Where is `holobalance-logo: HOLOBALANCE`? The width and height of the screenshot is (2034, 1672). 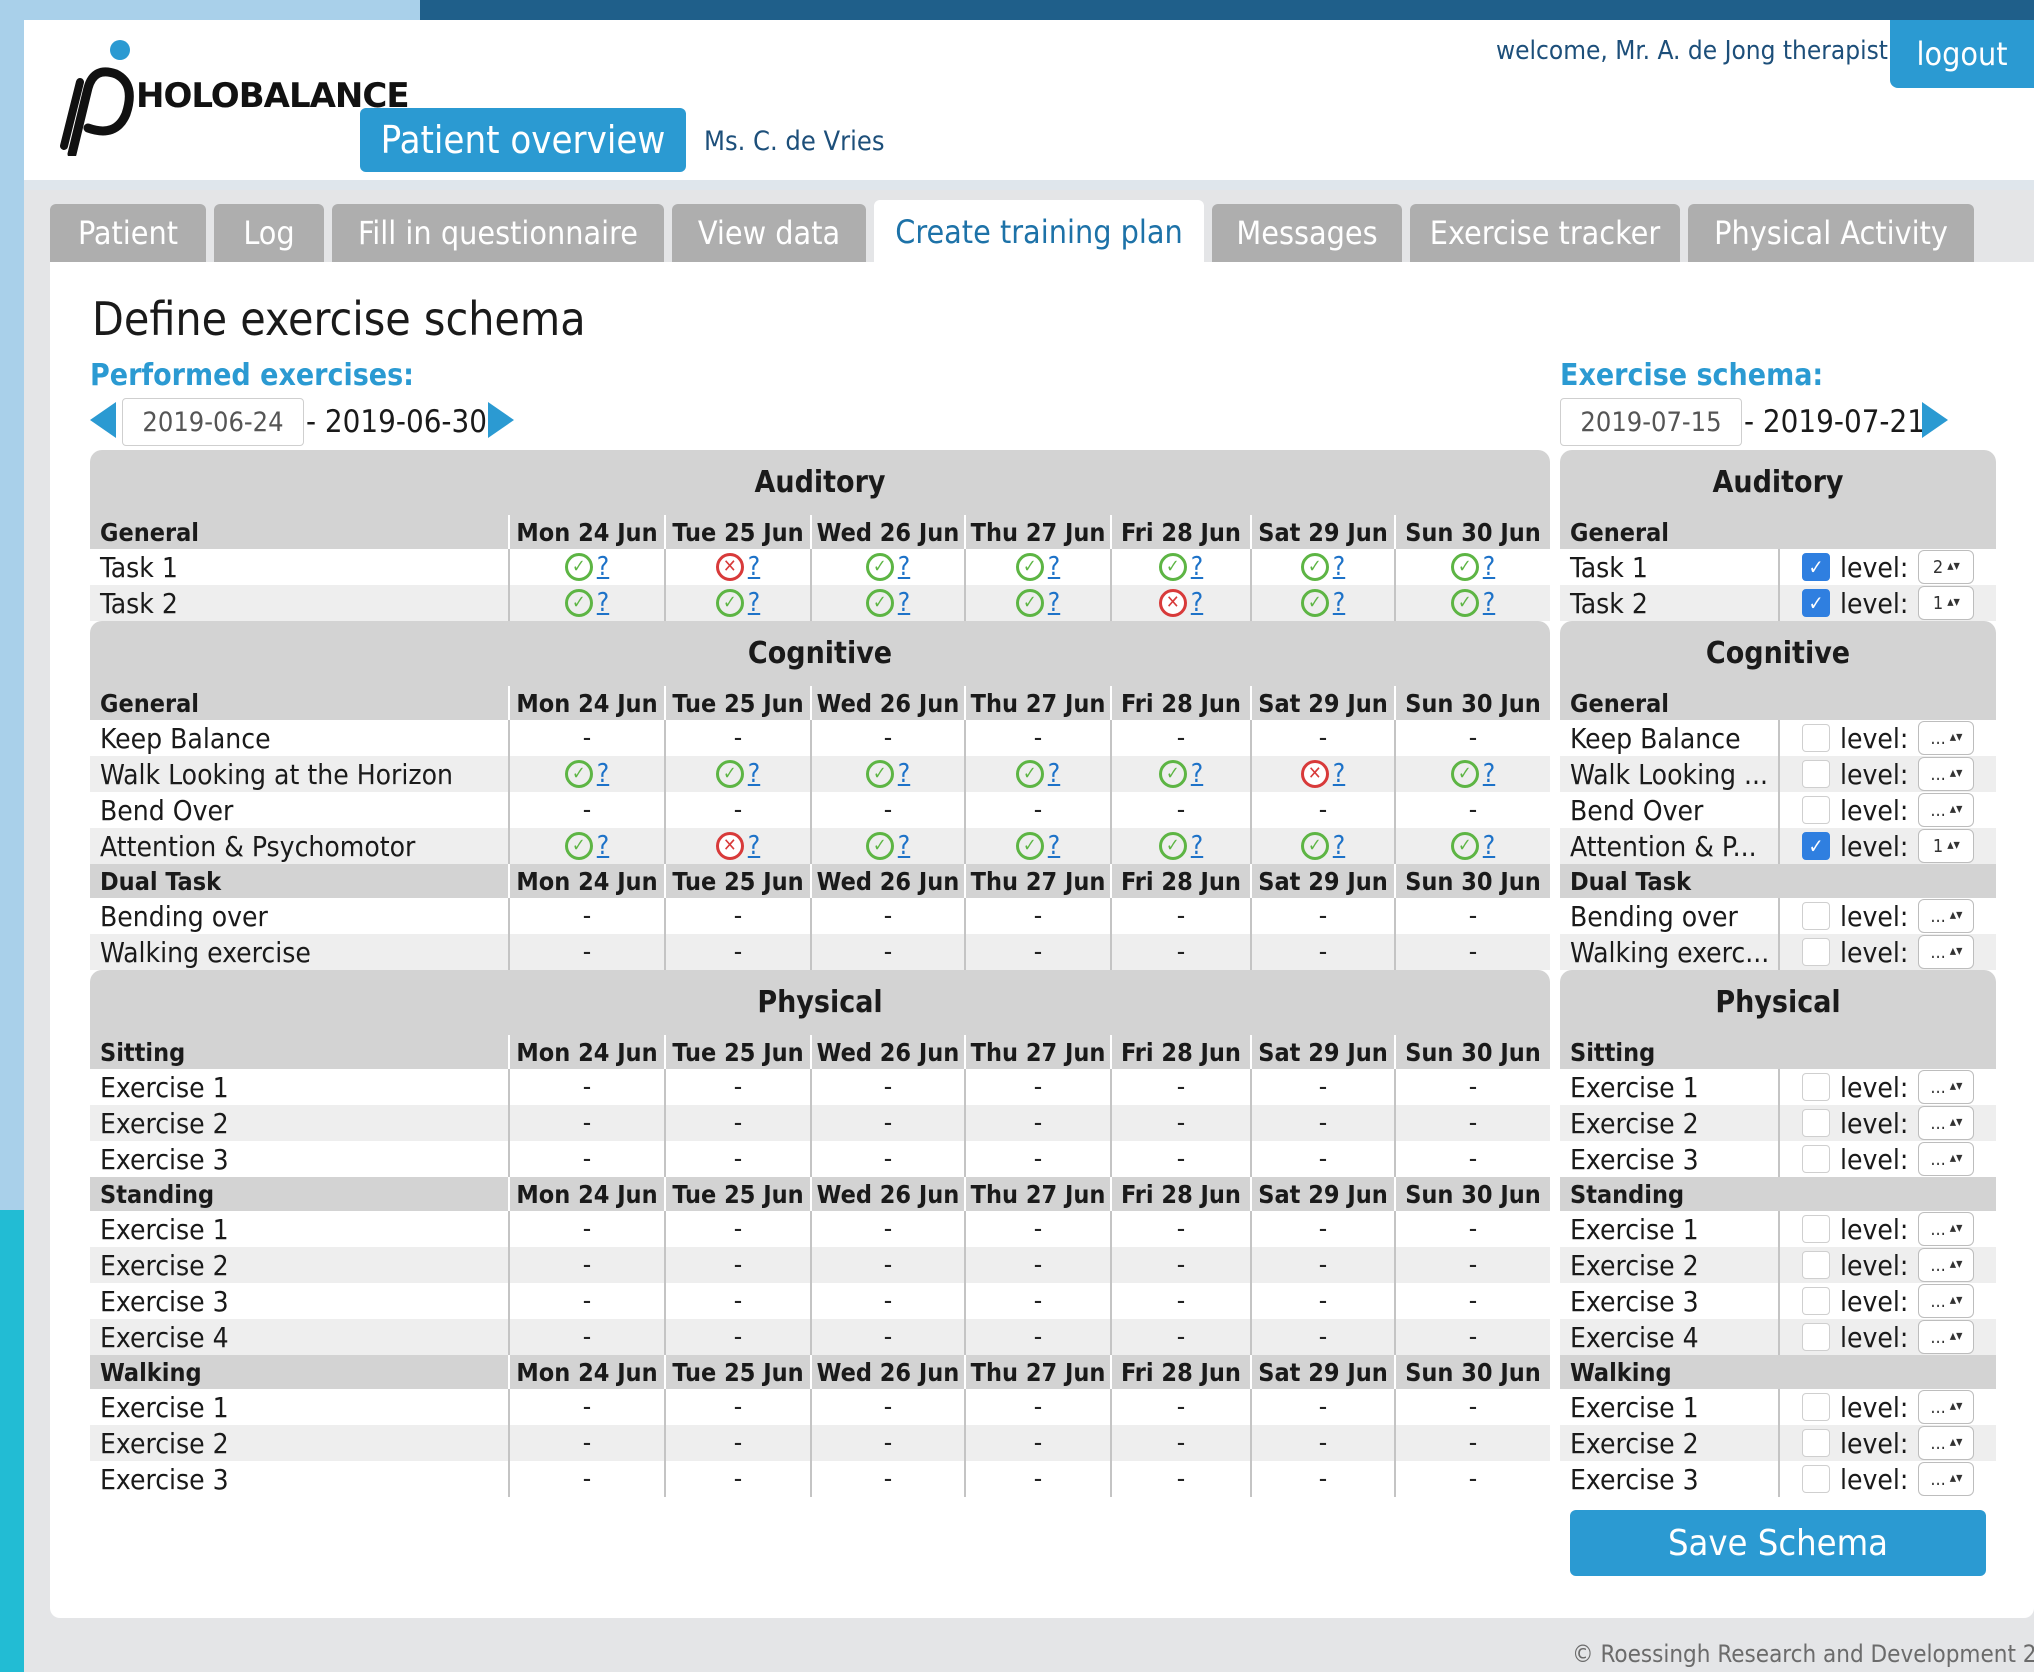
holobalance-logo: HOLOBALANCE is located at coordinates (230, 96).